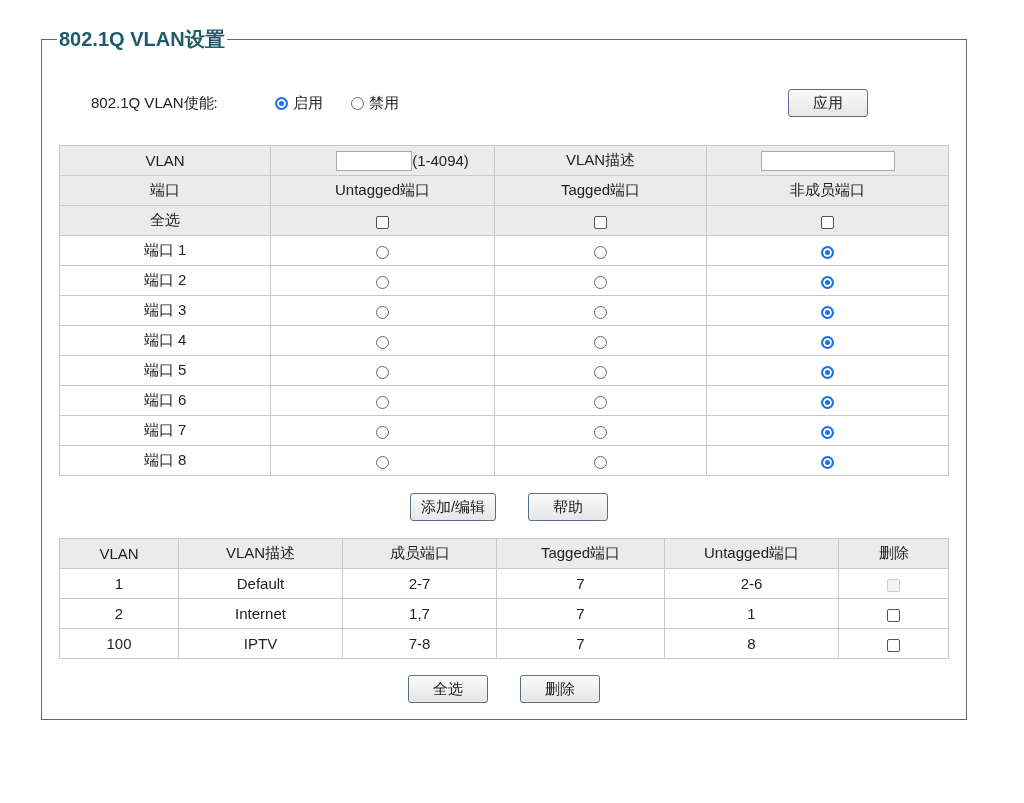 The image size is (1024, 803). What do you see at coordinates (568, 507) in the screenshot?
I see `action-button: 帮助` at bounding box center [568, 507].